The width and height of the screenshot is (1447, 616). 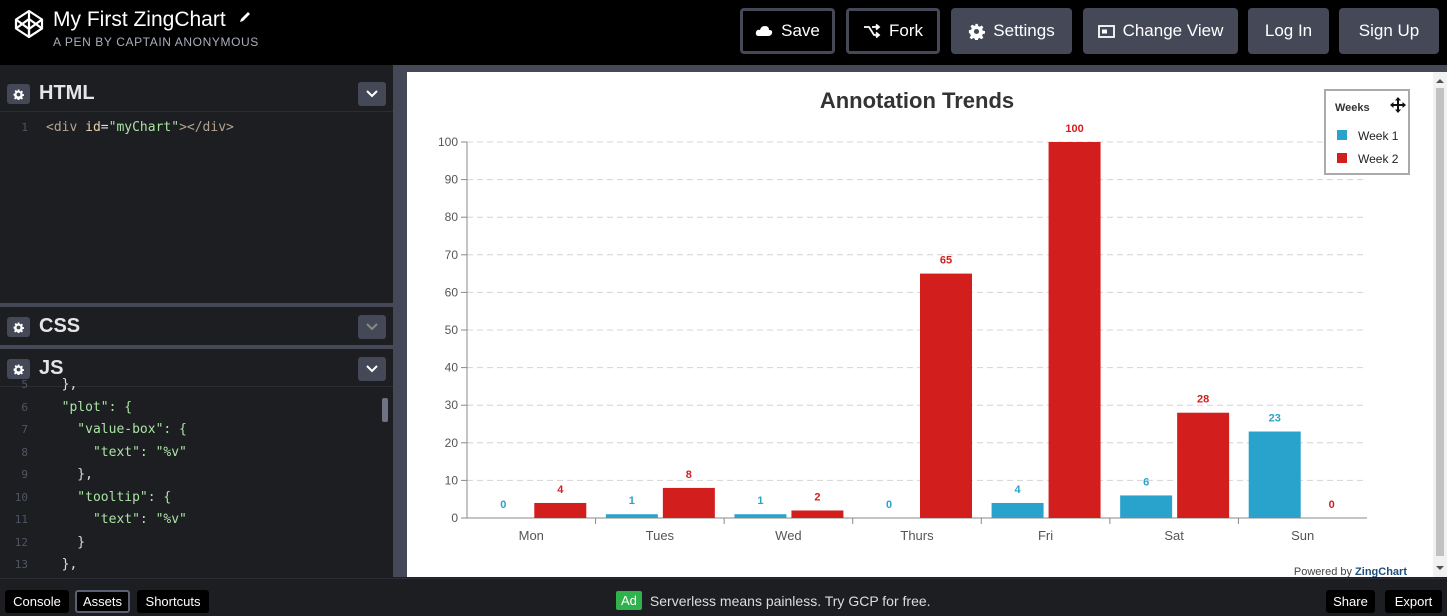 I want to click on y-tick-label: 40, so click(x=452, y=368).